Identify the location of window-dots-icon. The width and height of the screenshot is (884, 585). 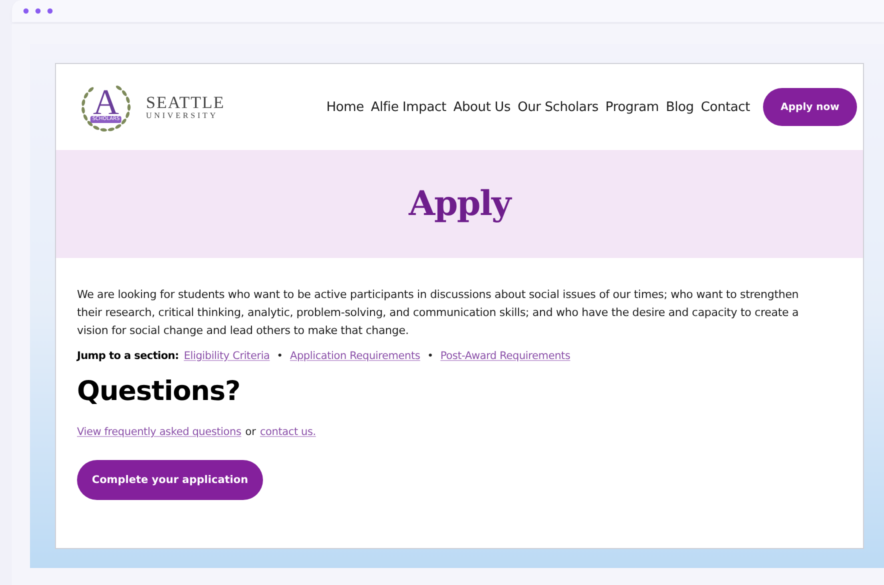
(38, 11).